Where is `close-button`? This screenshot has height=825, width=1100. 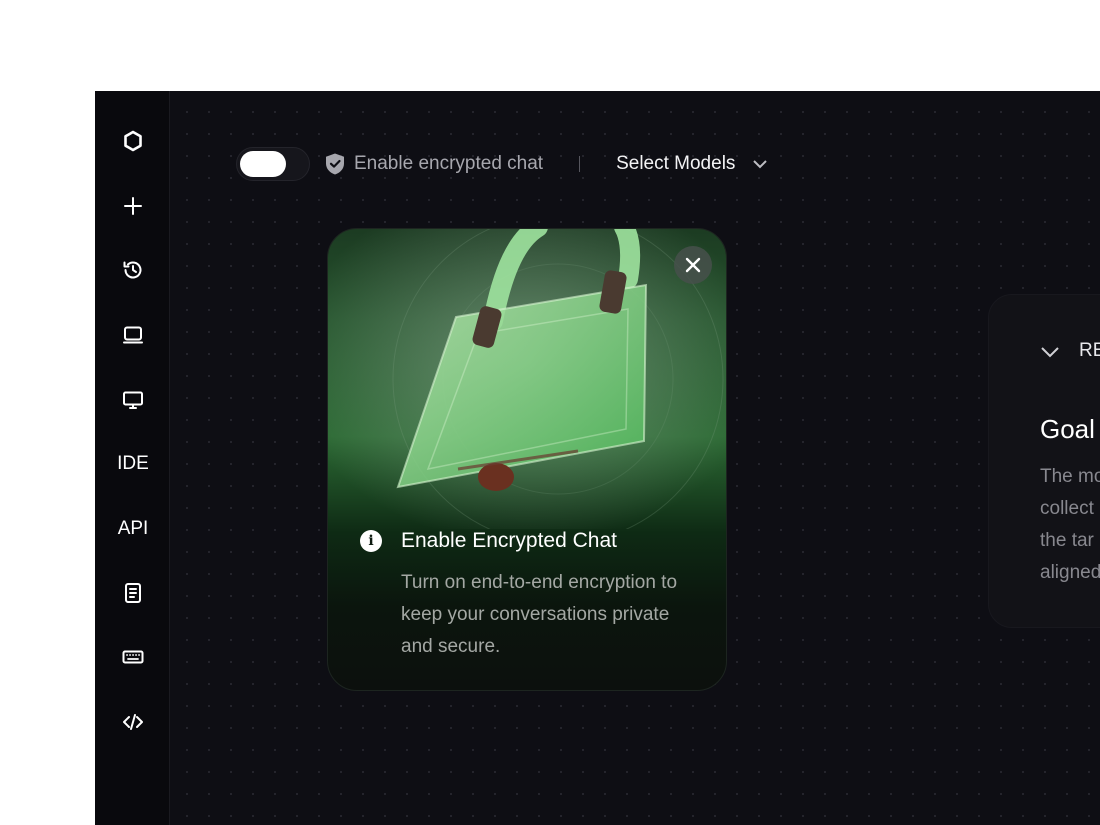
close-button is located at coordinates (693, 265).